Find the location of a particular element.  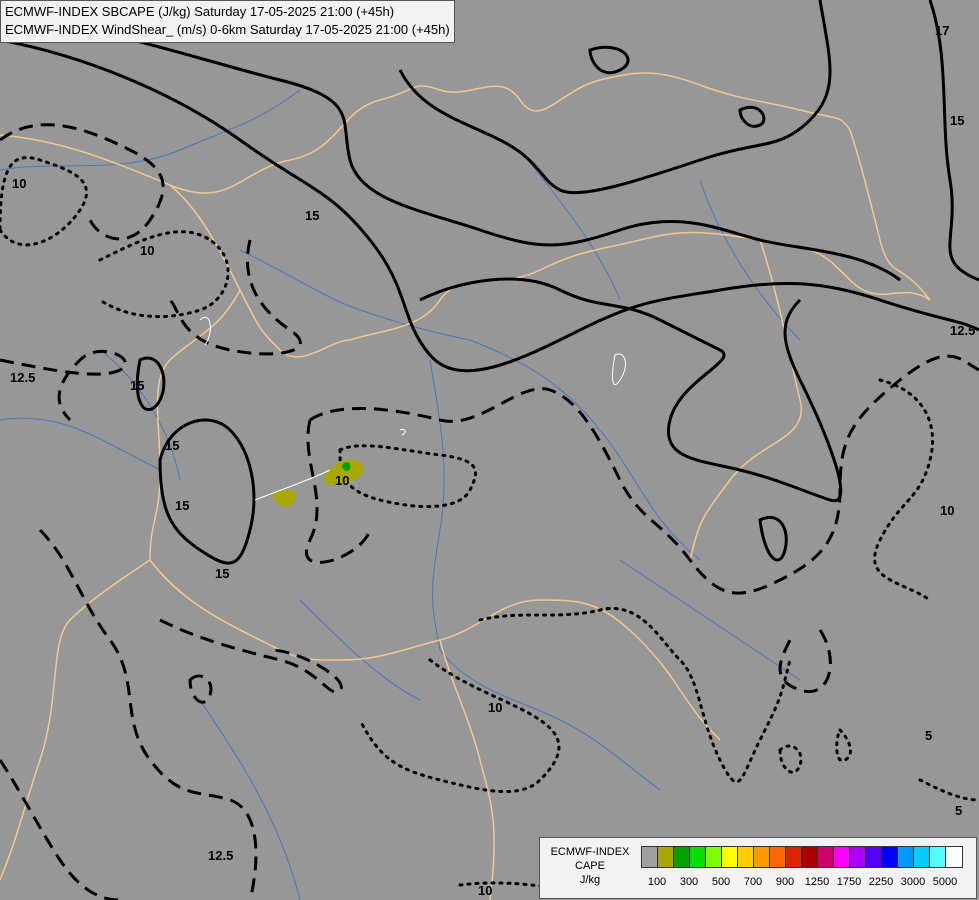

legend-unit: J/kg is located at coordinates (590, 880).